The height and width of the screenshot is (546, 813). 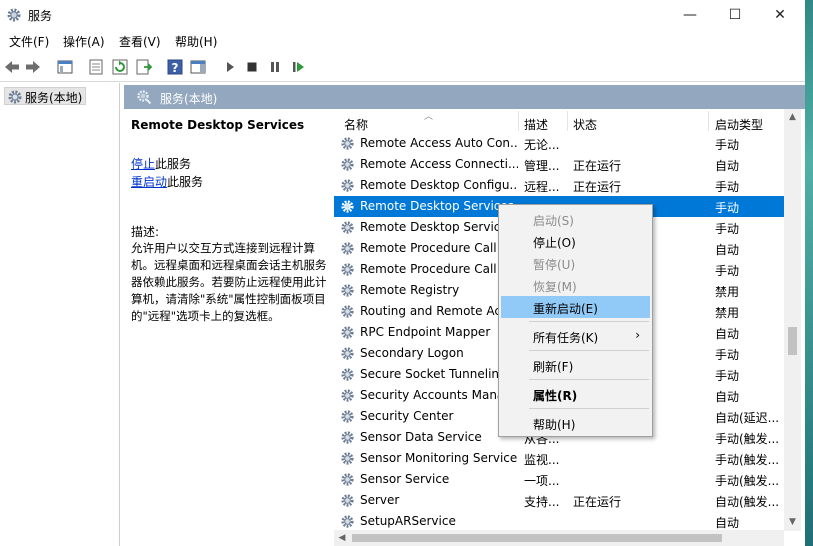 What do you see at coordinates (575, 365) in the screenshot?
I see `menu-item-refresh: 刷新(F)` at bounding box center [575, 365].